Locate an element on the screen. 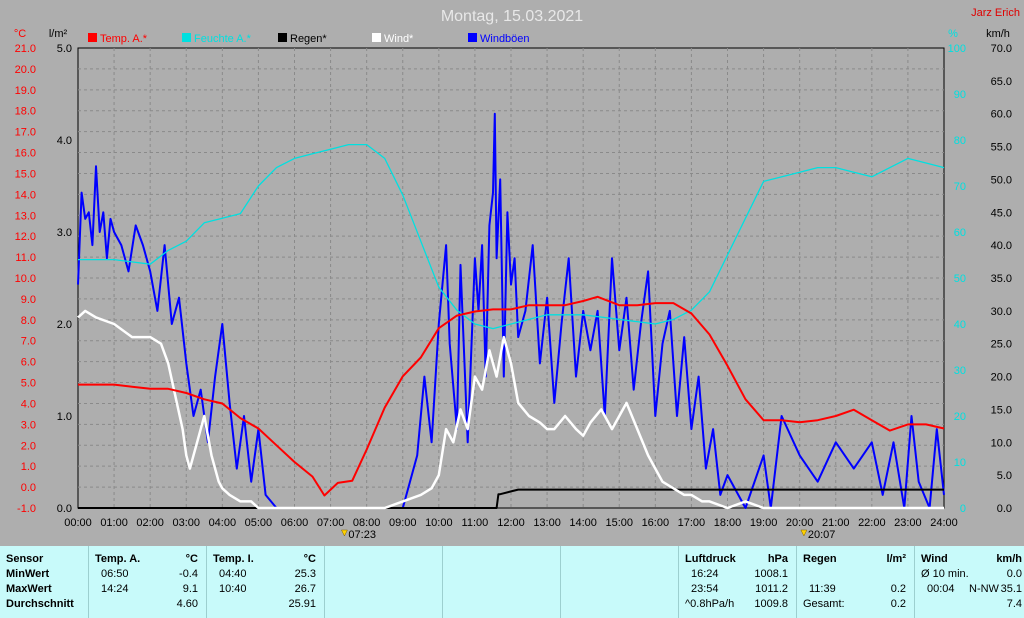  legend-label: Feuchte A.* is located at coordinates (223, 39).